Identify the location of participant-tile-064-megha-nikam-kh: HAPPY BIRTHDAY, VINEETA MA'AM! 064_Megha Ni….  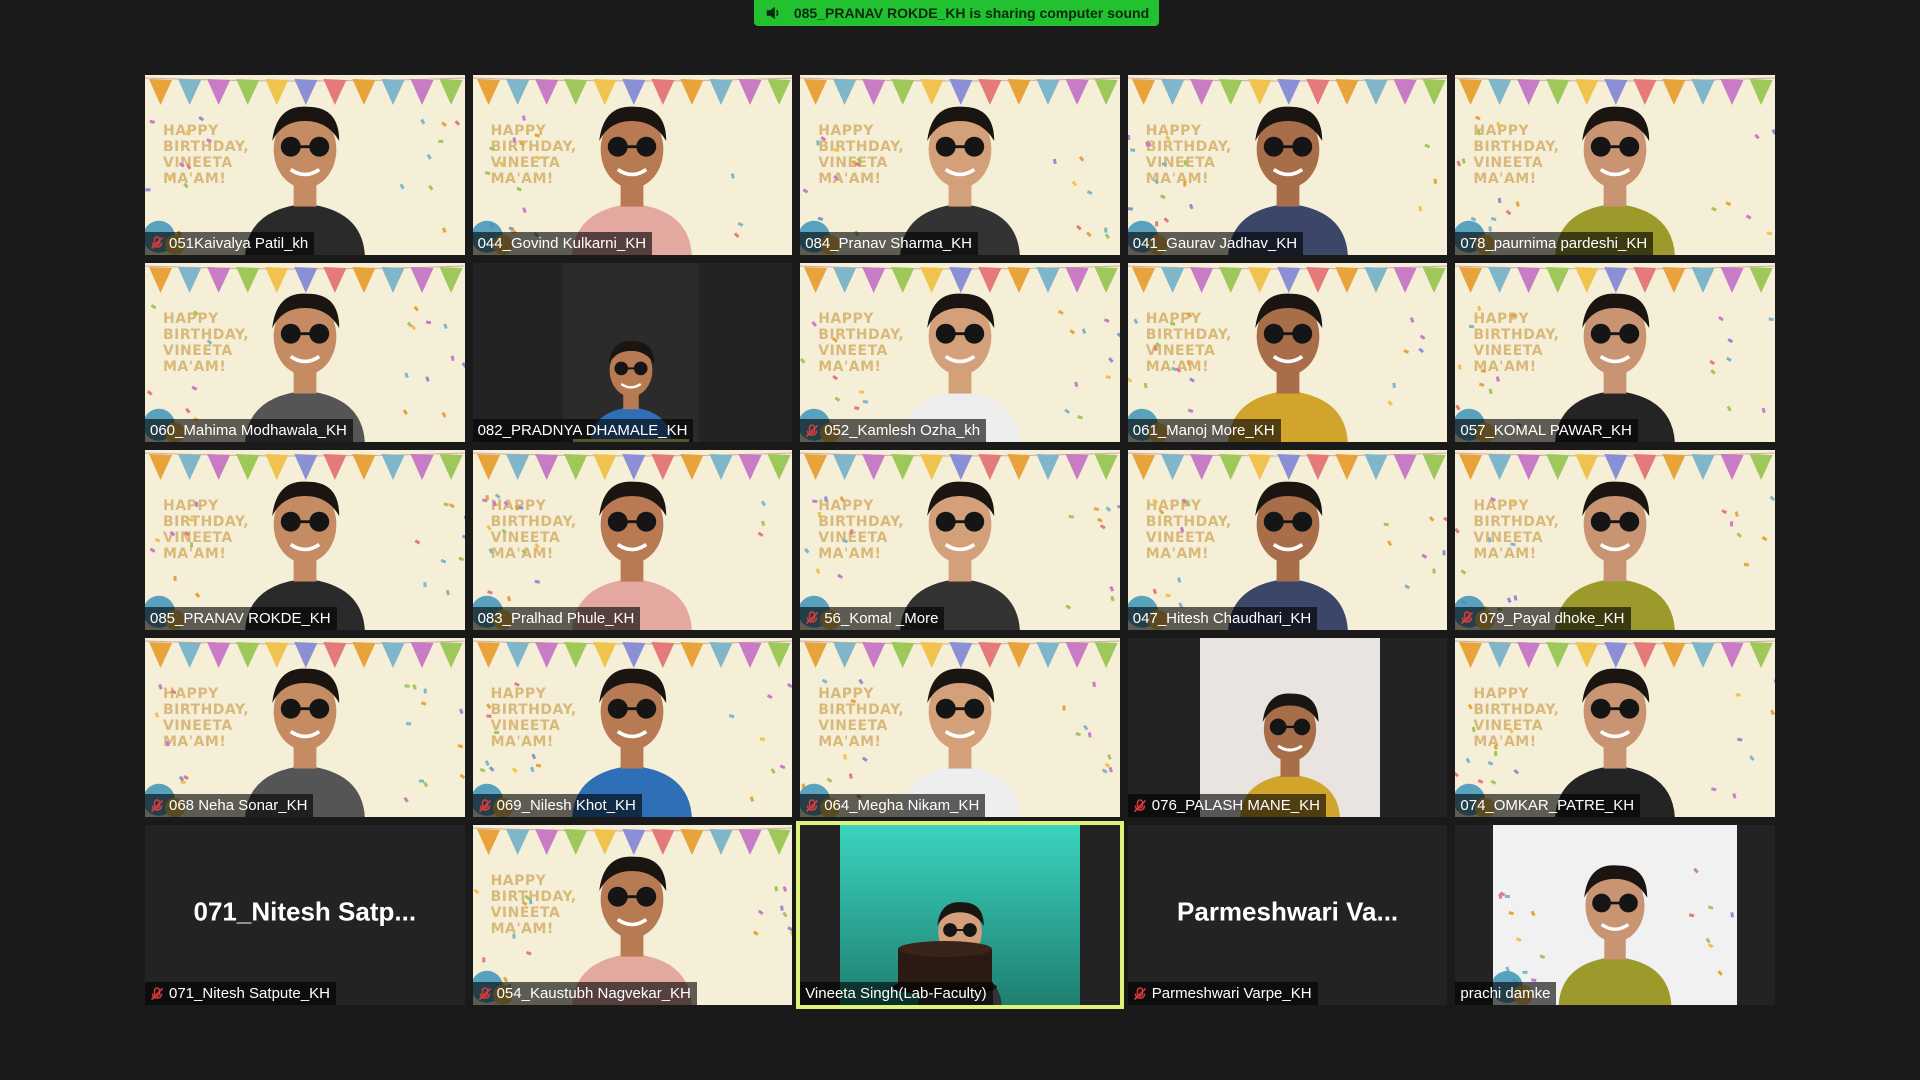
(960, 727).